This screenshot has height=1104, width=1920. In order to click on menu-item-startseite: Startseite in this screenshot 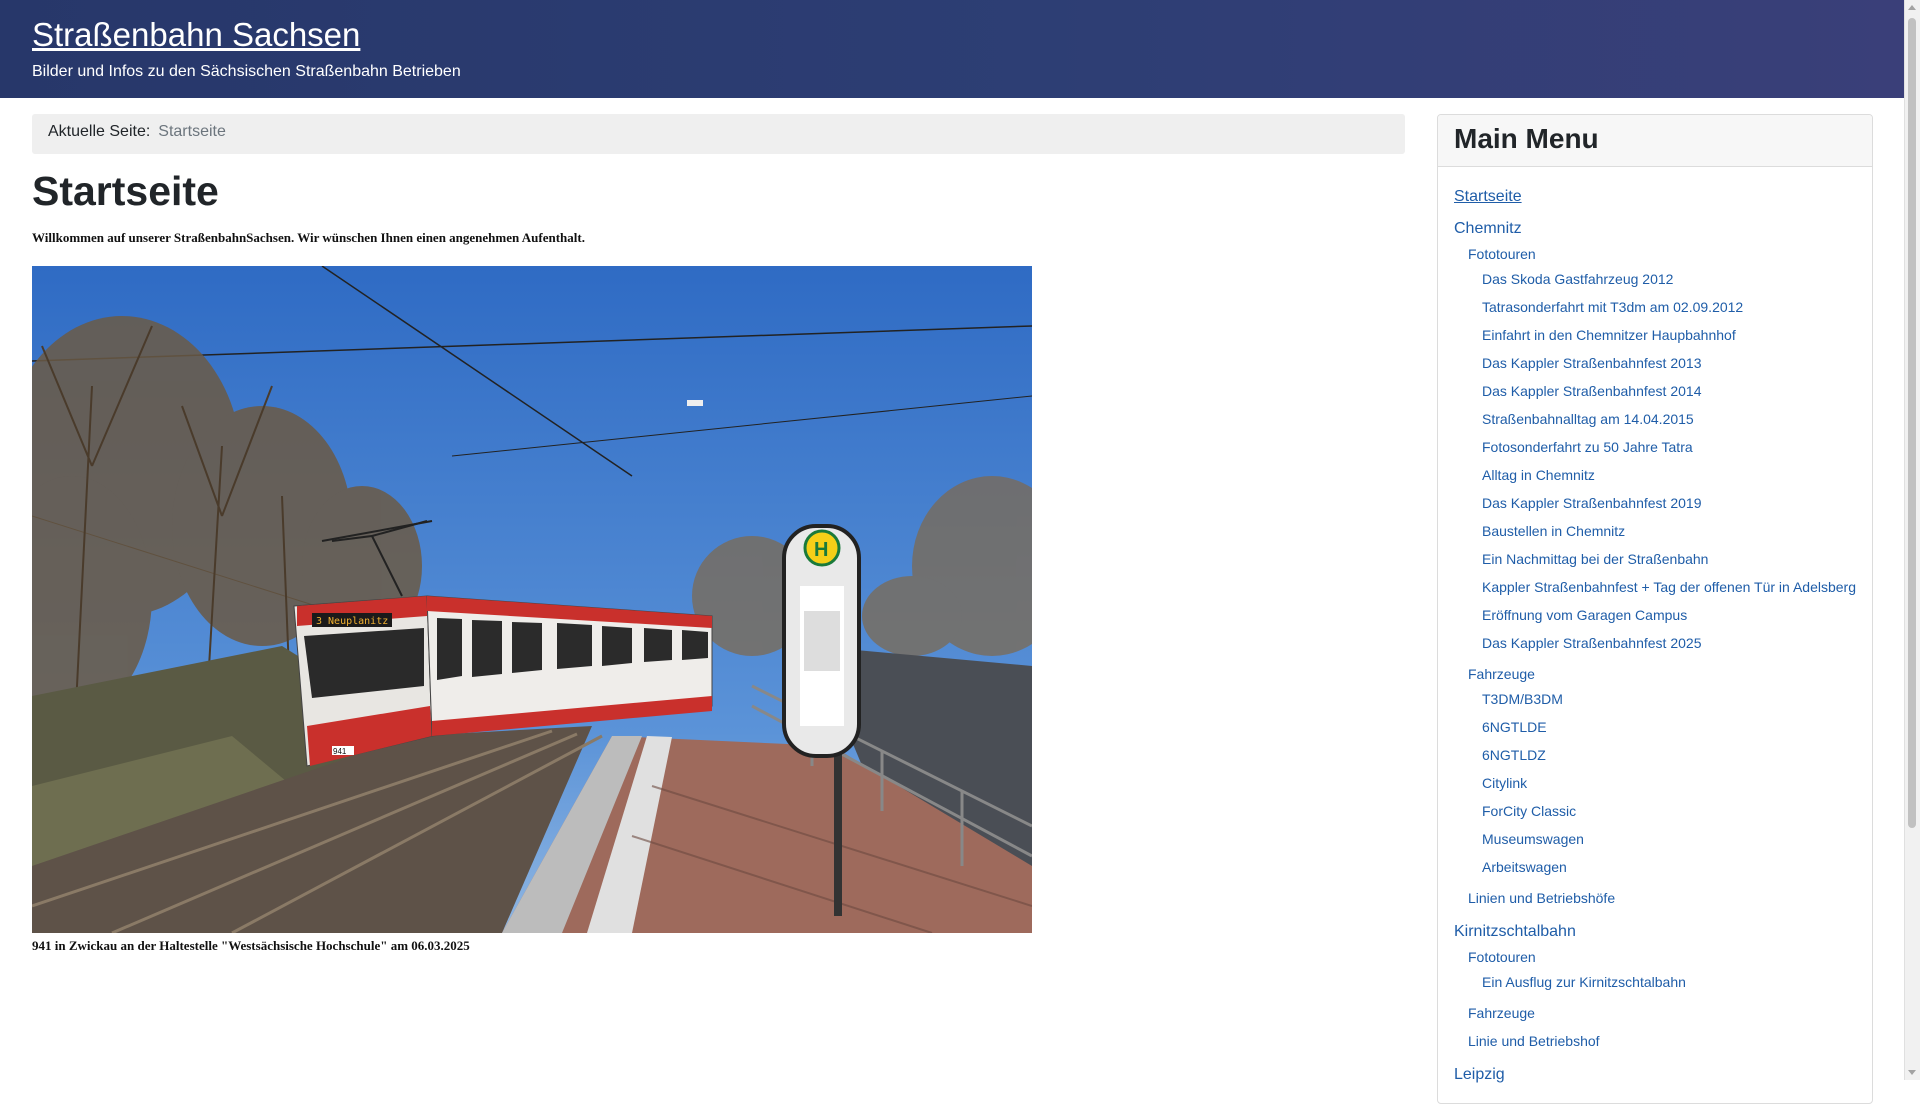, I will do `click(1488, 197)`.